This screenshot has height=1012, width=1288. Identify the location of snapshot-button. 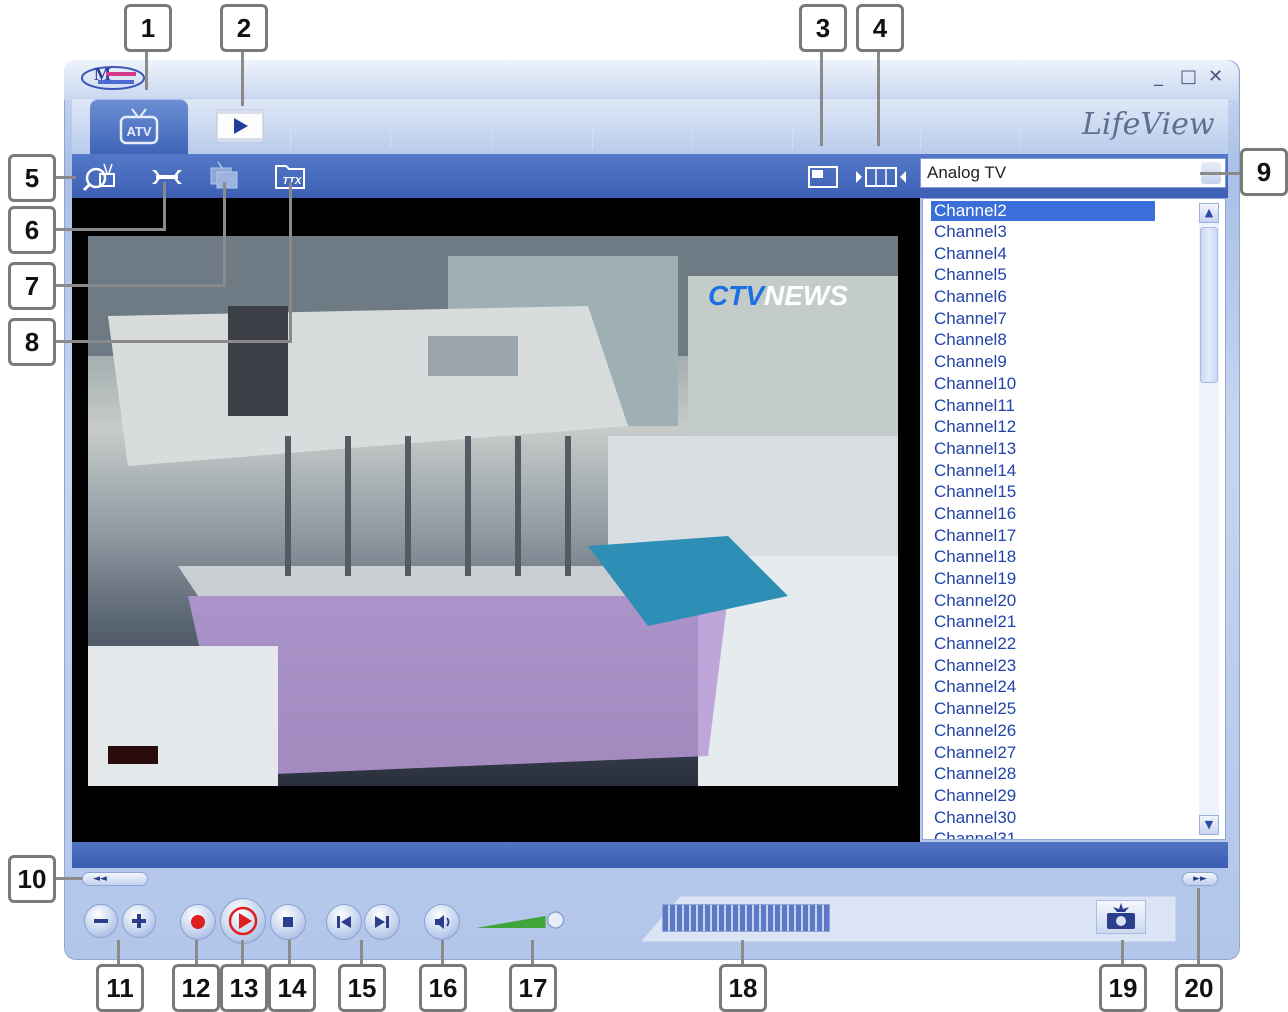
(1121, 917).